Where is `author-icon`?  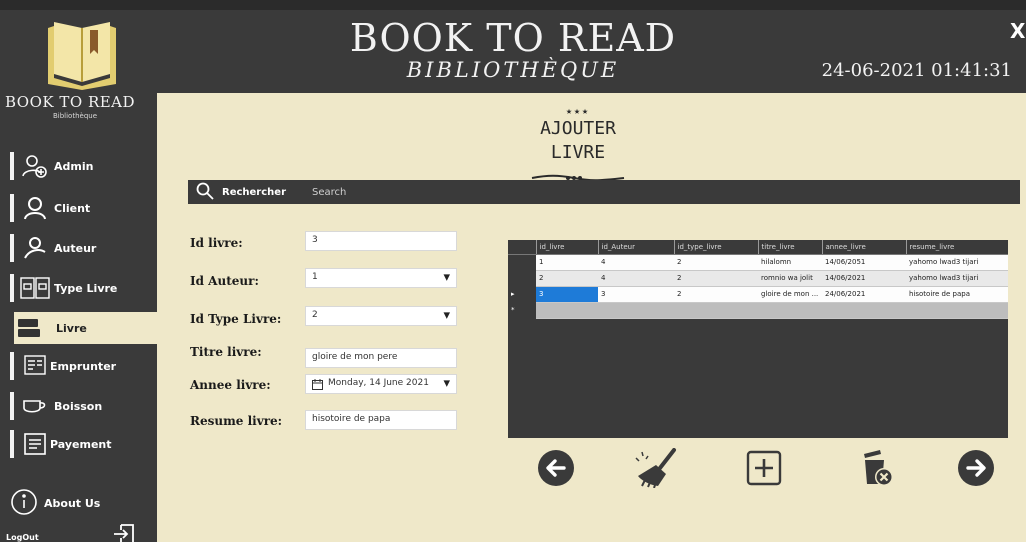
author-icon is located at coordinates (35, 248).